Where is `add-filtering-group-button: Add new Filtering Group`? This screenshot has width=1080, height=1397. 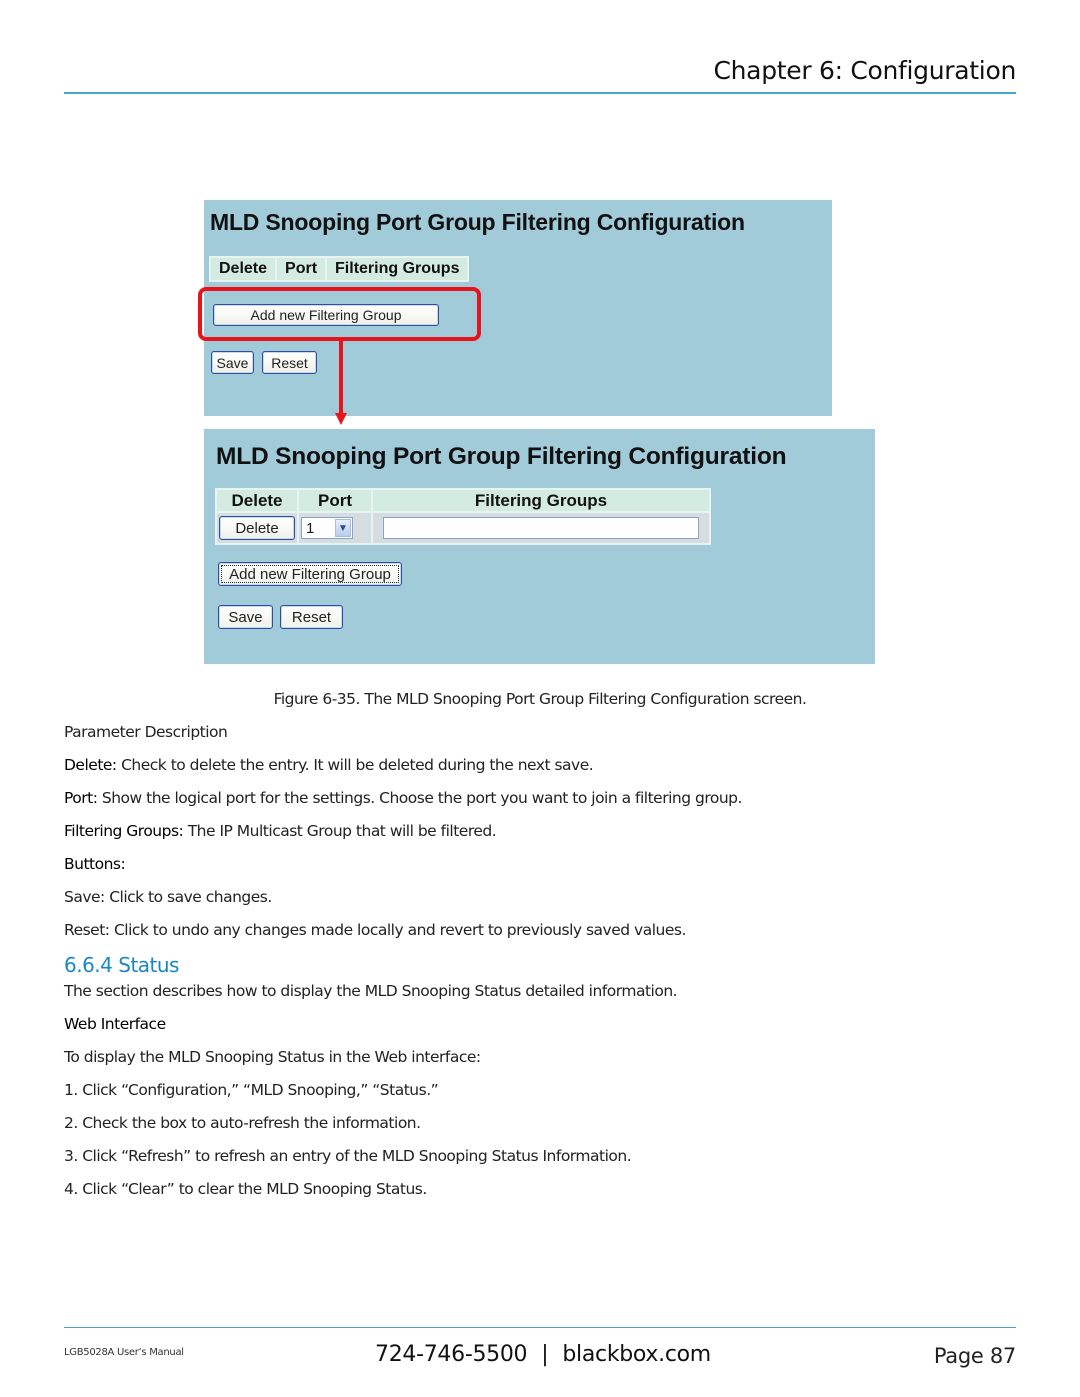
add-filtering-group-button: Add new Filtering Group is located at coordinates (310, 574).